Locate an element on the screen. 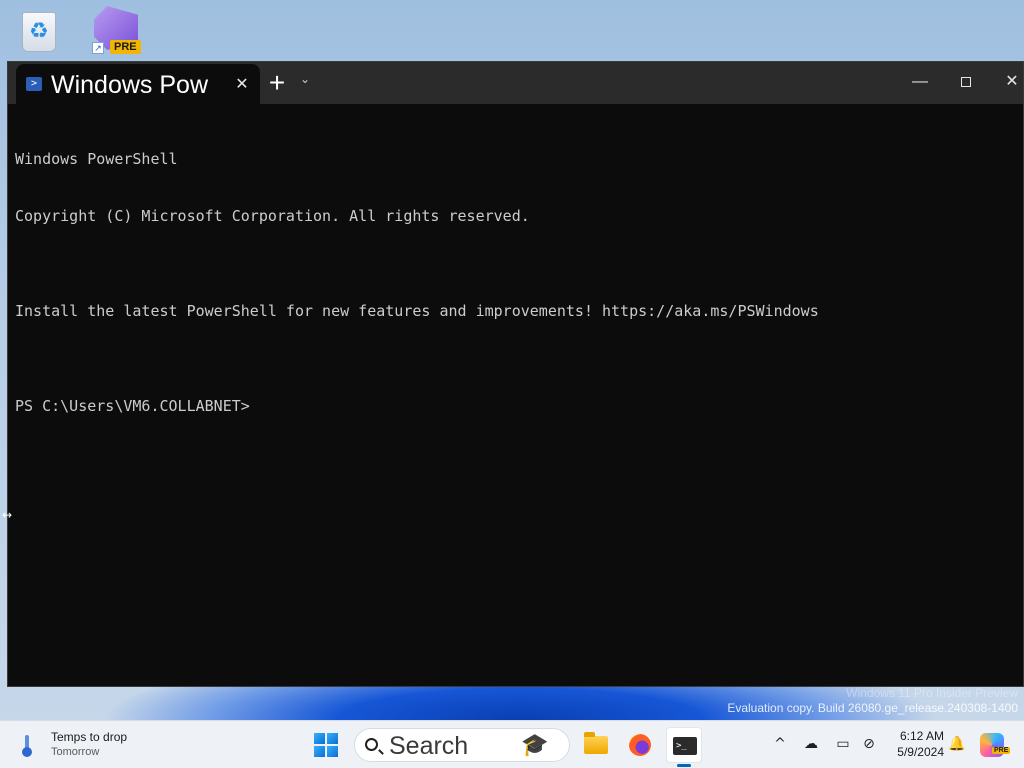  file-explorer-button is located at coordinates (596, 745).